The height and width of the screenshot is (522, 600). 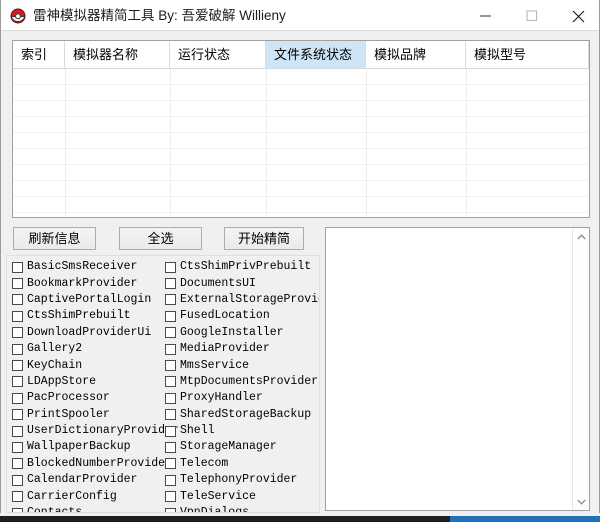 I want to click on checkbox-mediaprovider, so click(x=170, y=349).